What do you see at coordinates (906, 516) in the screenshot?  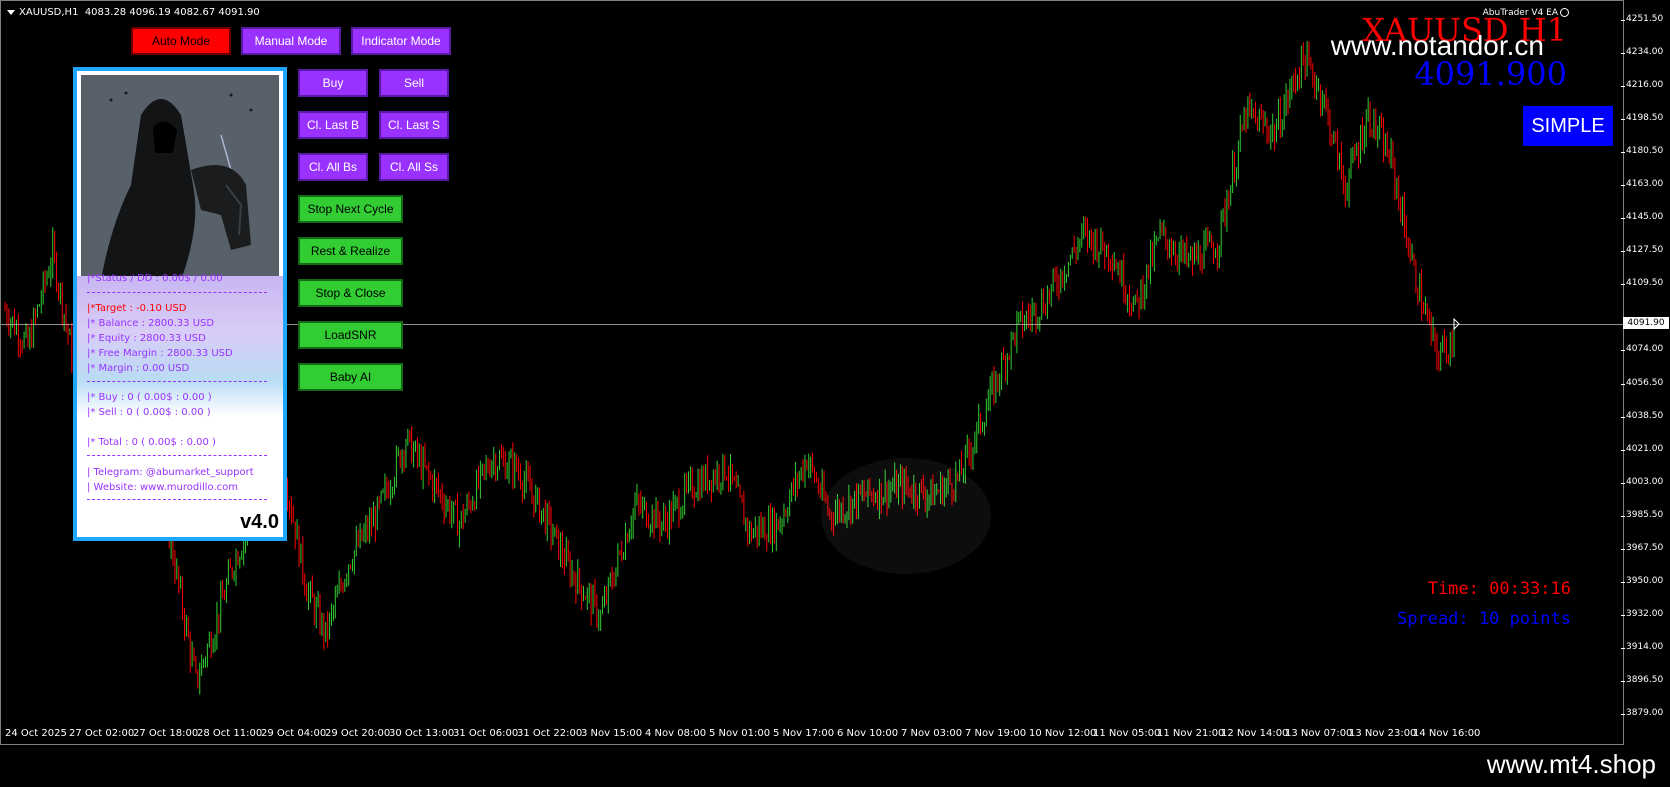 I see `faded-logo-watermark` at bounding box center [906, 516].